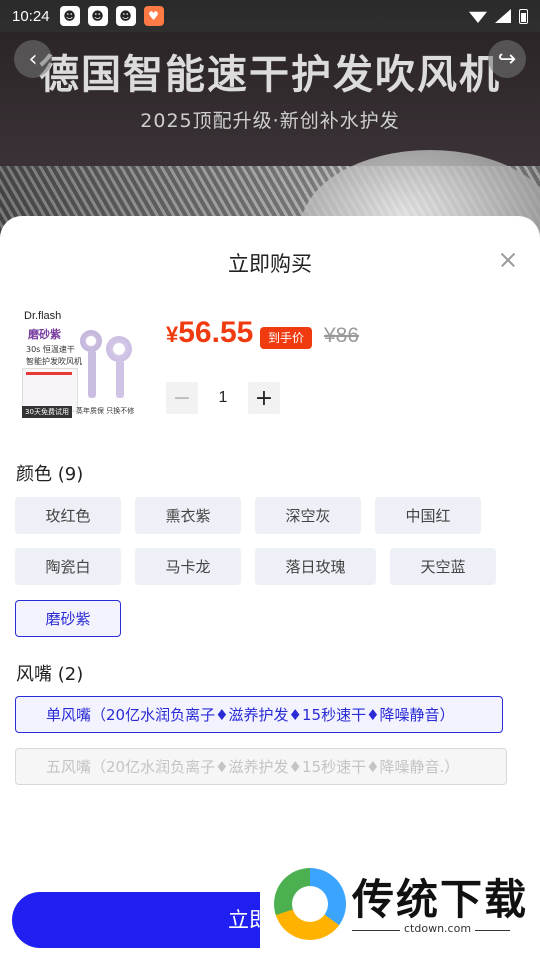 The height and width of the screenshot is (960, 540). I want to click on final-price-badge: 到手价, so click(286, 338).